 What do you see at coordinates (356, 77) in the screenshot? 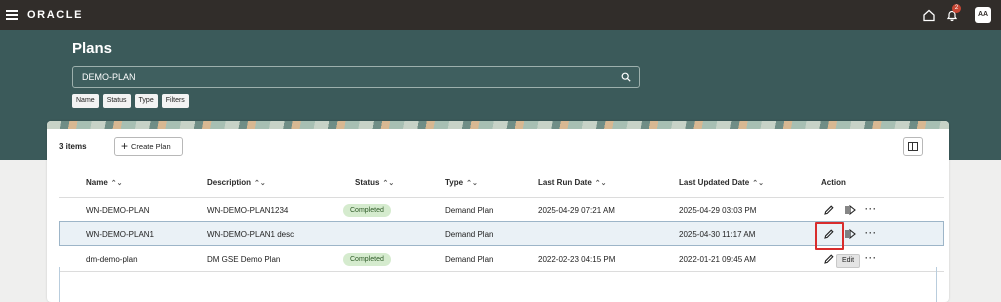
I see `search-input: DEMO-PLAN` at bounding box center [356, 77].